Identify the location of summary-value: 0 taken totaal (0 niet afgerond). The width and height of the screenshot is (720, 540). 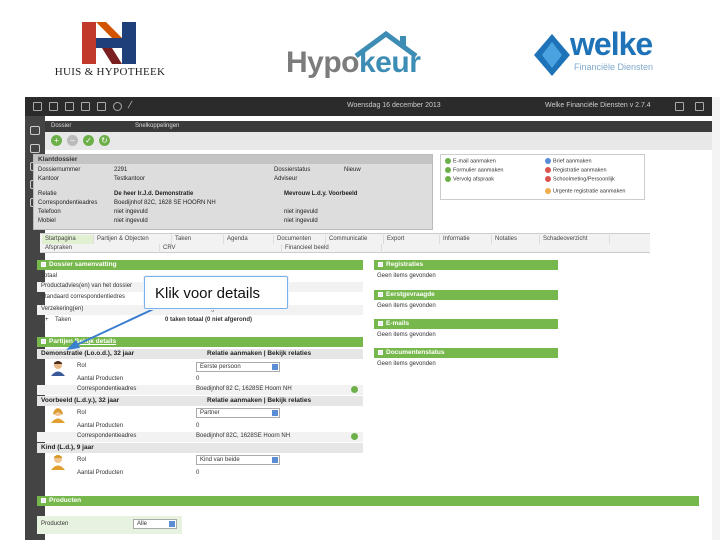
(209, 320).